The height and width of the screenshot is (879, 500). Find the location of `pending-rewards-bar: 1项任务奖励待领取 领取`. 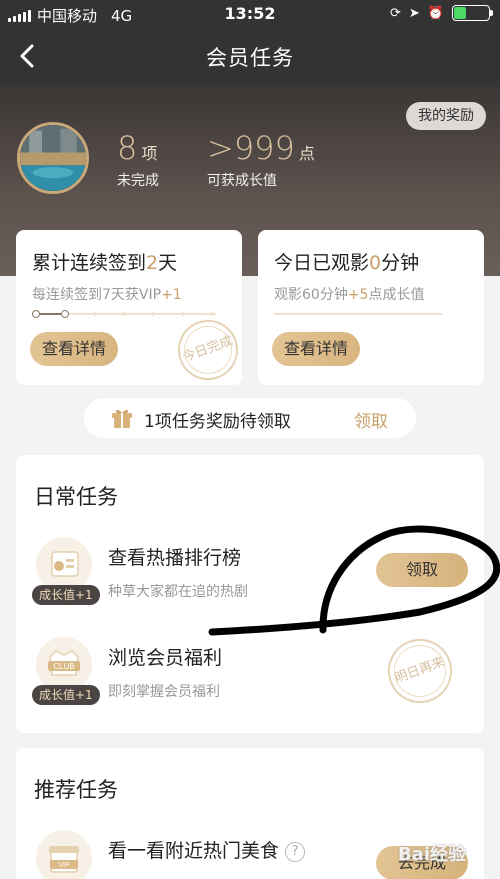

pending-rewards-bar: 1项任务奖励待领取 领取 is located at coordinates (250, 418).